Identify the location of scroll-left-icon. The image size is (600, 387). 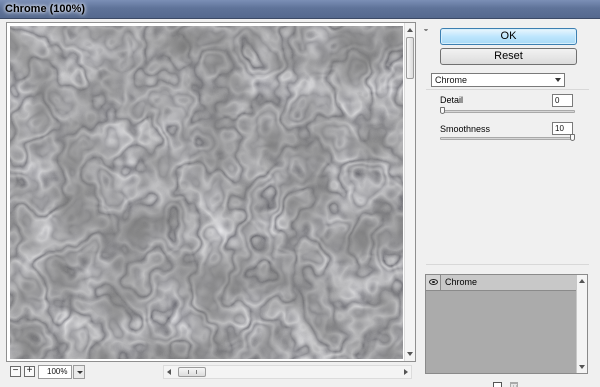
(169, 372).